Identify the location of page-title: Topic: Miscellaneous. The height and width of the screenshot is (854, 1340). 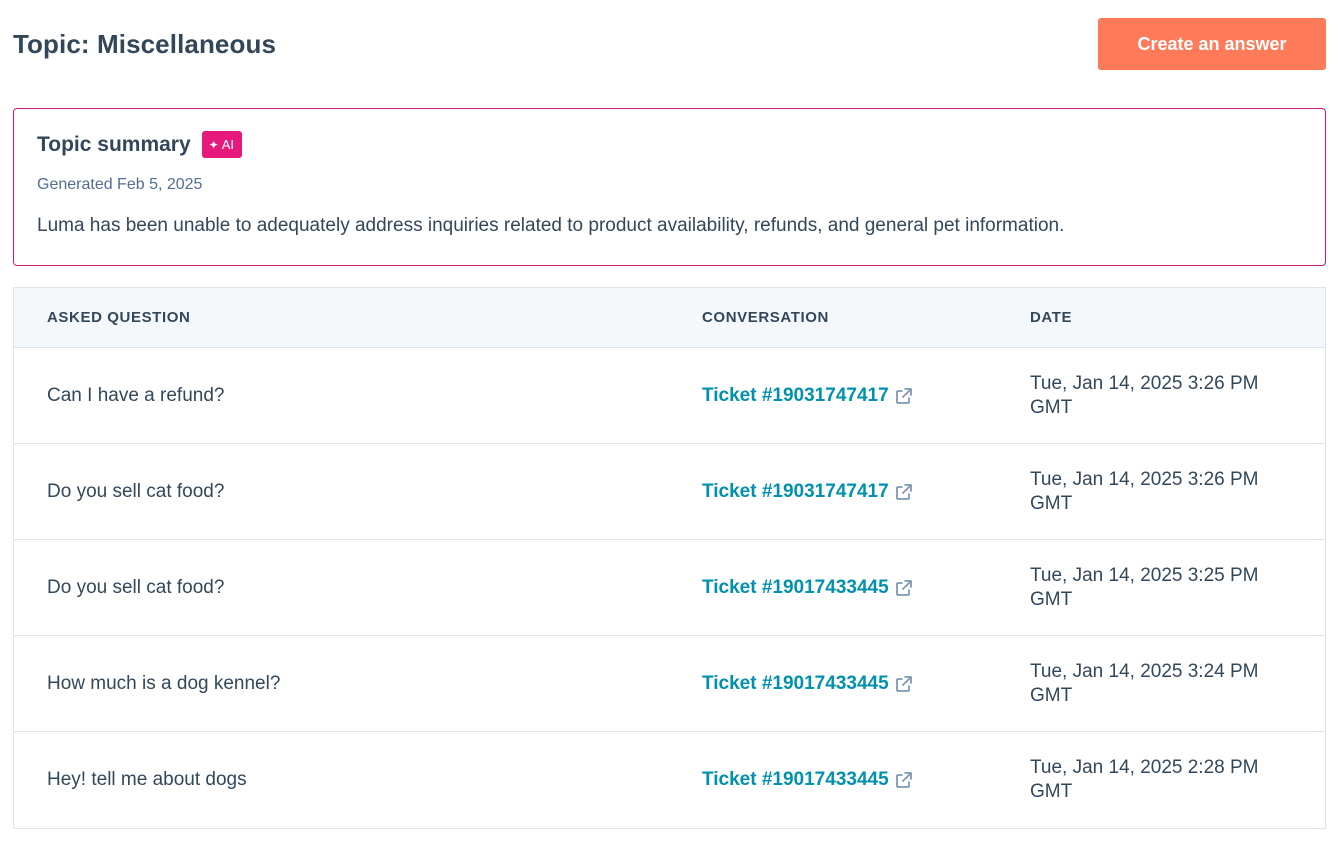
(145, 43).